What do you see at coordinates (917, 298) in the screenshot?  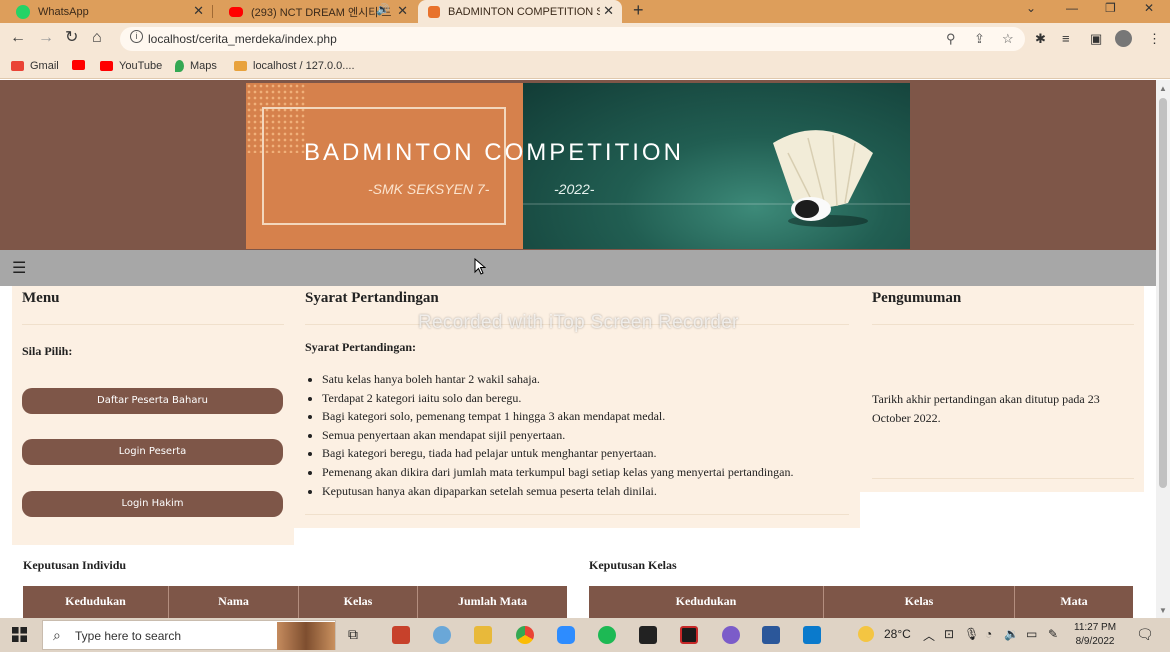 I see `announcement-heading: Pengumuman` at bounding box center [917, 298].